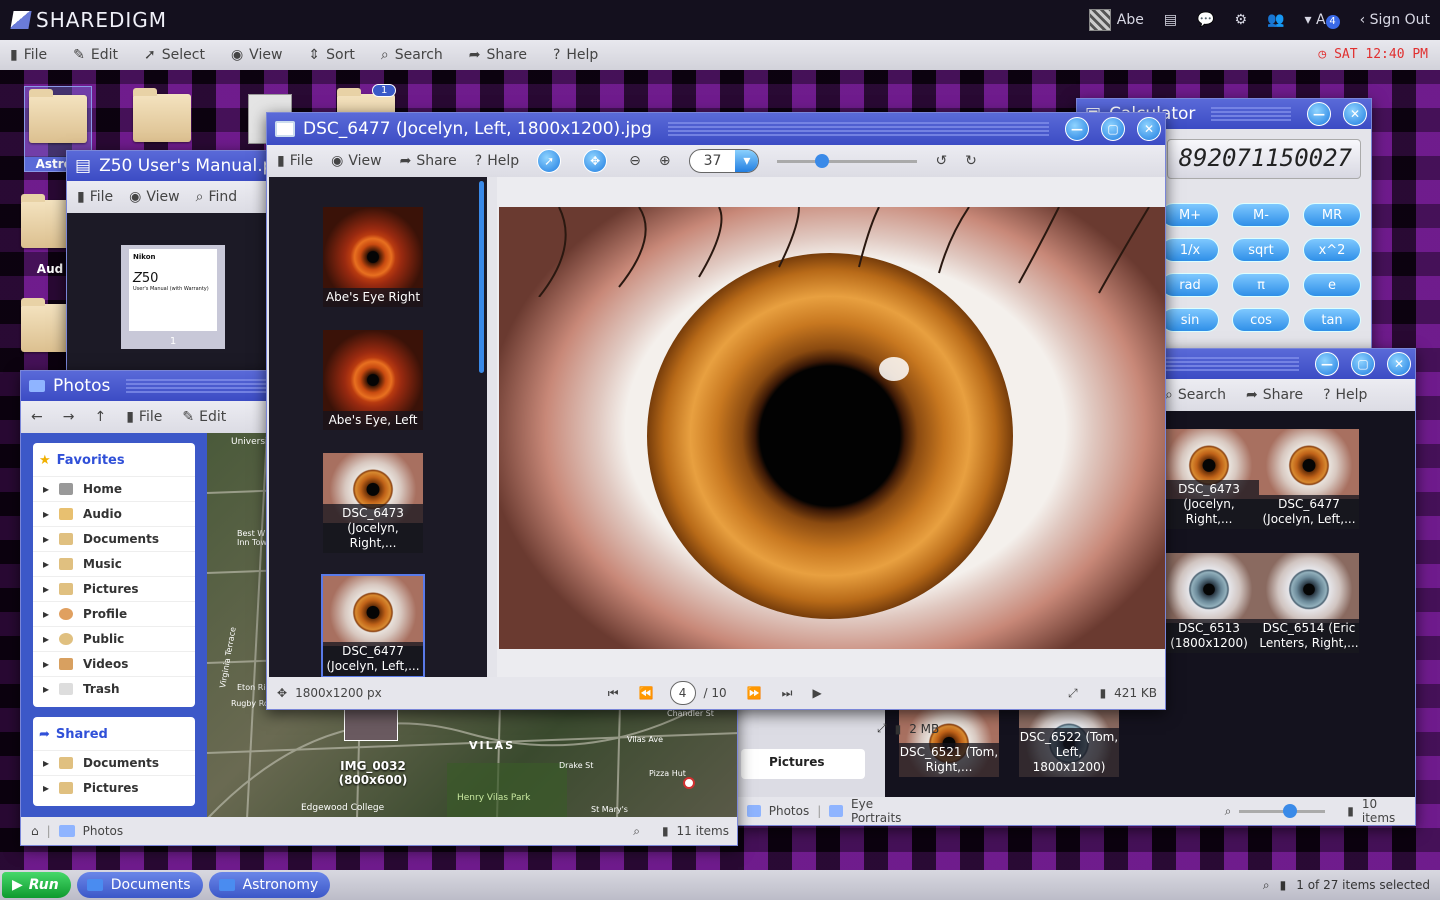  I want to click on sidebar-item-trash: ▸ Trash, so click(114, 688).